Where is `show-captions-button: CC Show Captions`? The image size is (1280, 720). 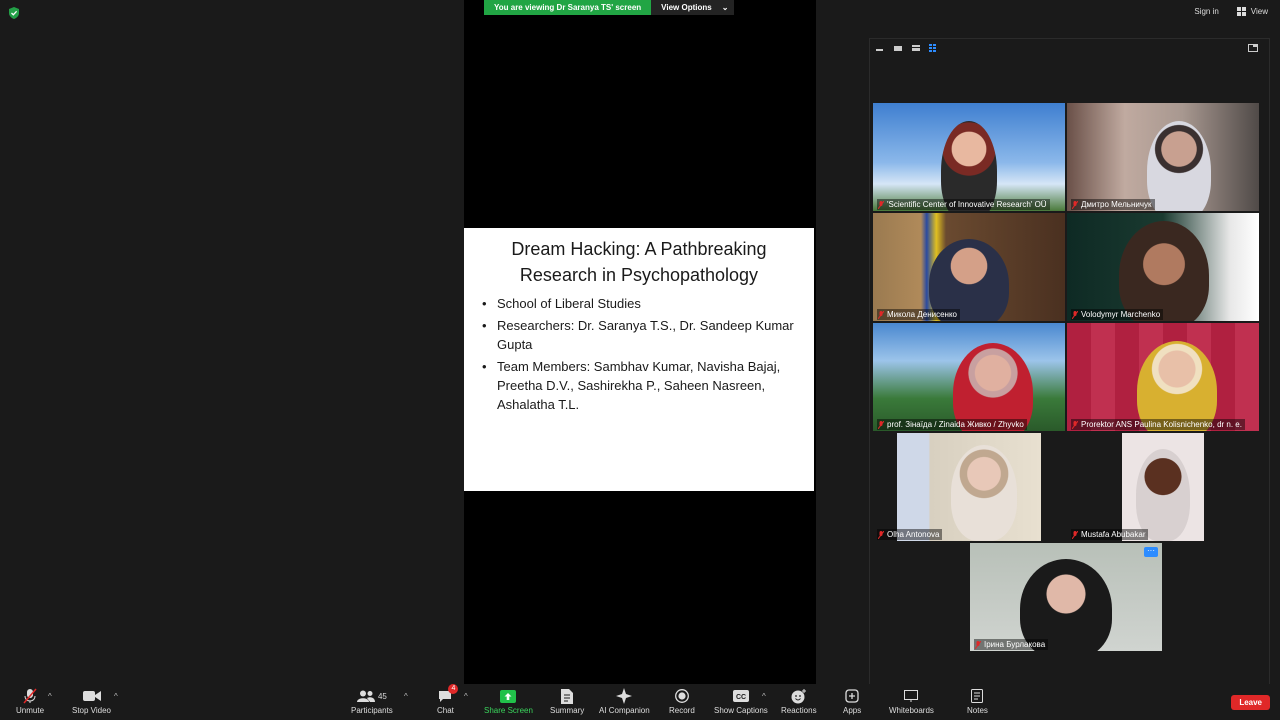
show-captions-button: CC Show Captions is located at coordinates (741, 700).